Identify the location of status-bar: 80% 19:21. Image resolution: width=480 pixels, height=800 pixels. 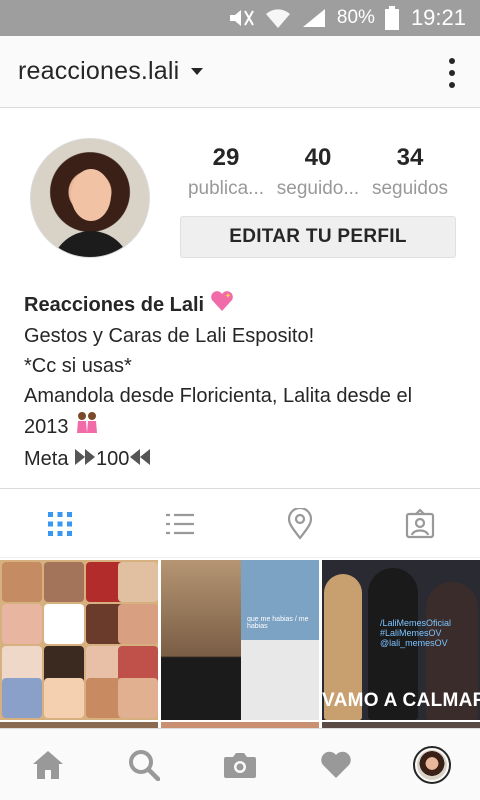
(240, 18).